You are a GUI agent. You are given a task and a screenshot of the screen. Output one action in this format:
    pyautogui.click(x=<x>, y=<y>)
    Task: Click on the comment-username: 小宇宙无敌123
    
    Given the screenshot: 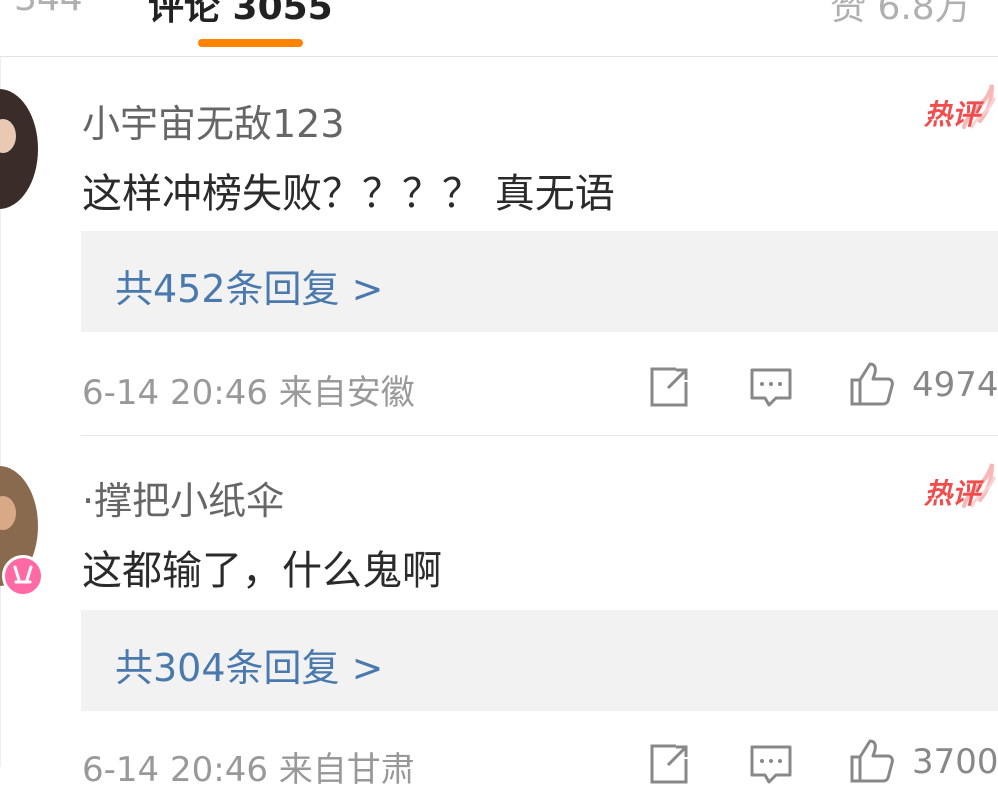 What is the action you would take?
    pyautogui.click(x=213, y=120)
    